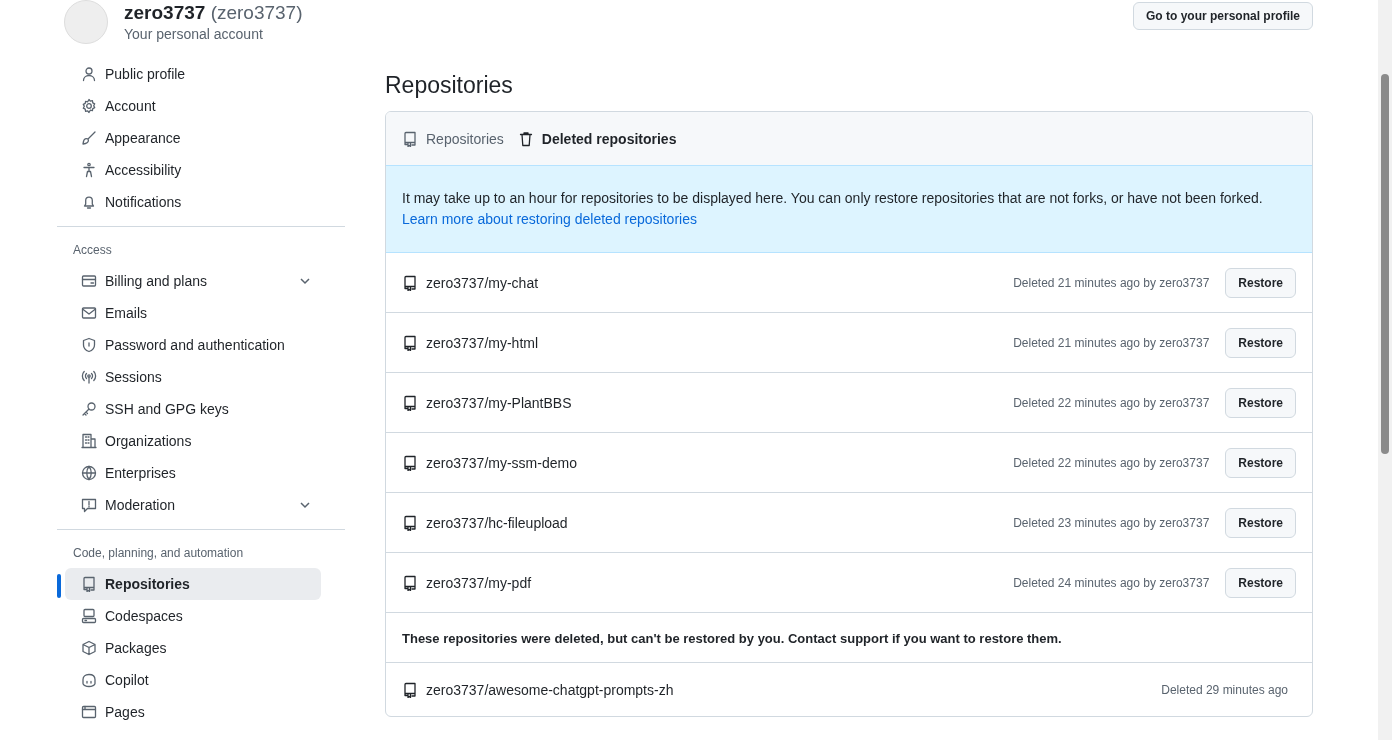  I want to click on selection-indicator, so click(59, 586).